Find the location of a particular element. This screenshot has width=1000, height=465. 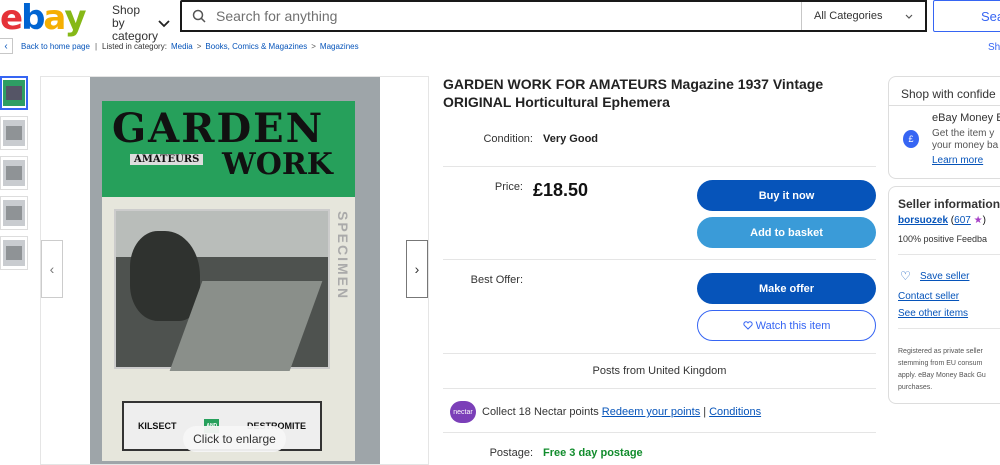

see-other-items-link: See other items is located at coordinates (933, 313).